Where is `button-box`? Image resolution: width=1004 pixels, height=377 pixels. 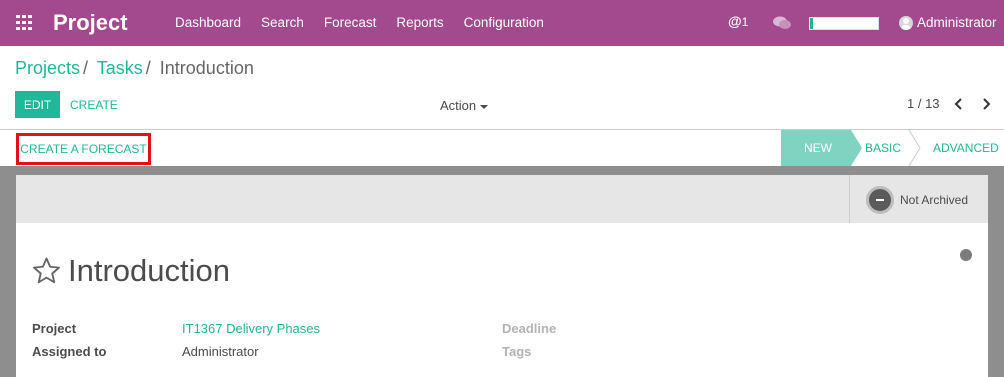
button-box is located at coordinates (502, 199).